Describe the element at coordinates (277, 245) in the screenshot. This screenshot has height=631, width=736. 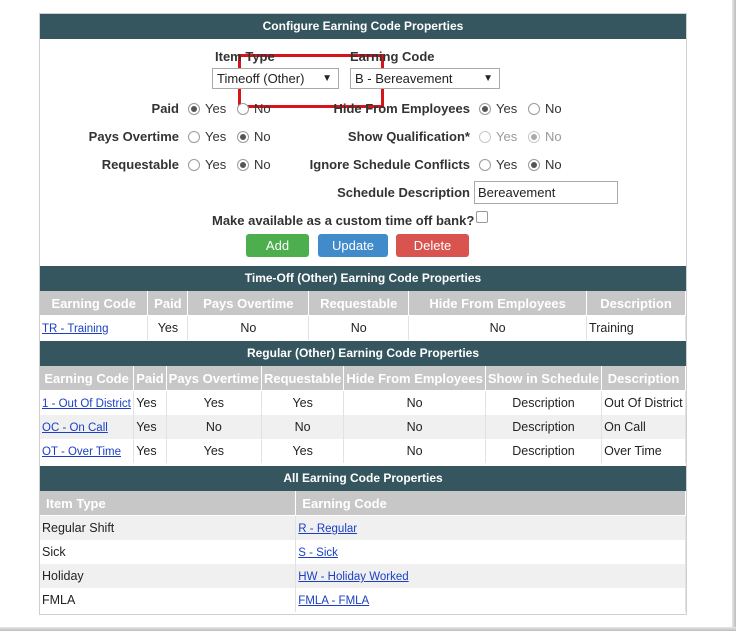
I see `add-button: Add` at that location.